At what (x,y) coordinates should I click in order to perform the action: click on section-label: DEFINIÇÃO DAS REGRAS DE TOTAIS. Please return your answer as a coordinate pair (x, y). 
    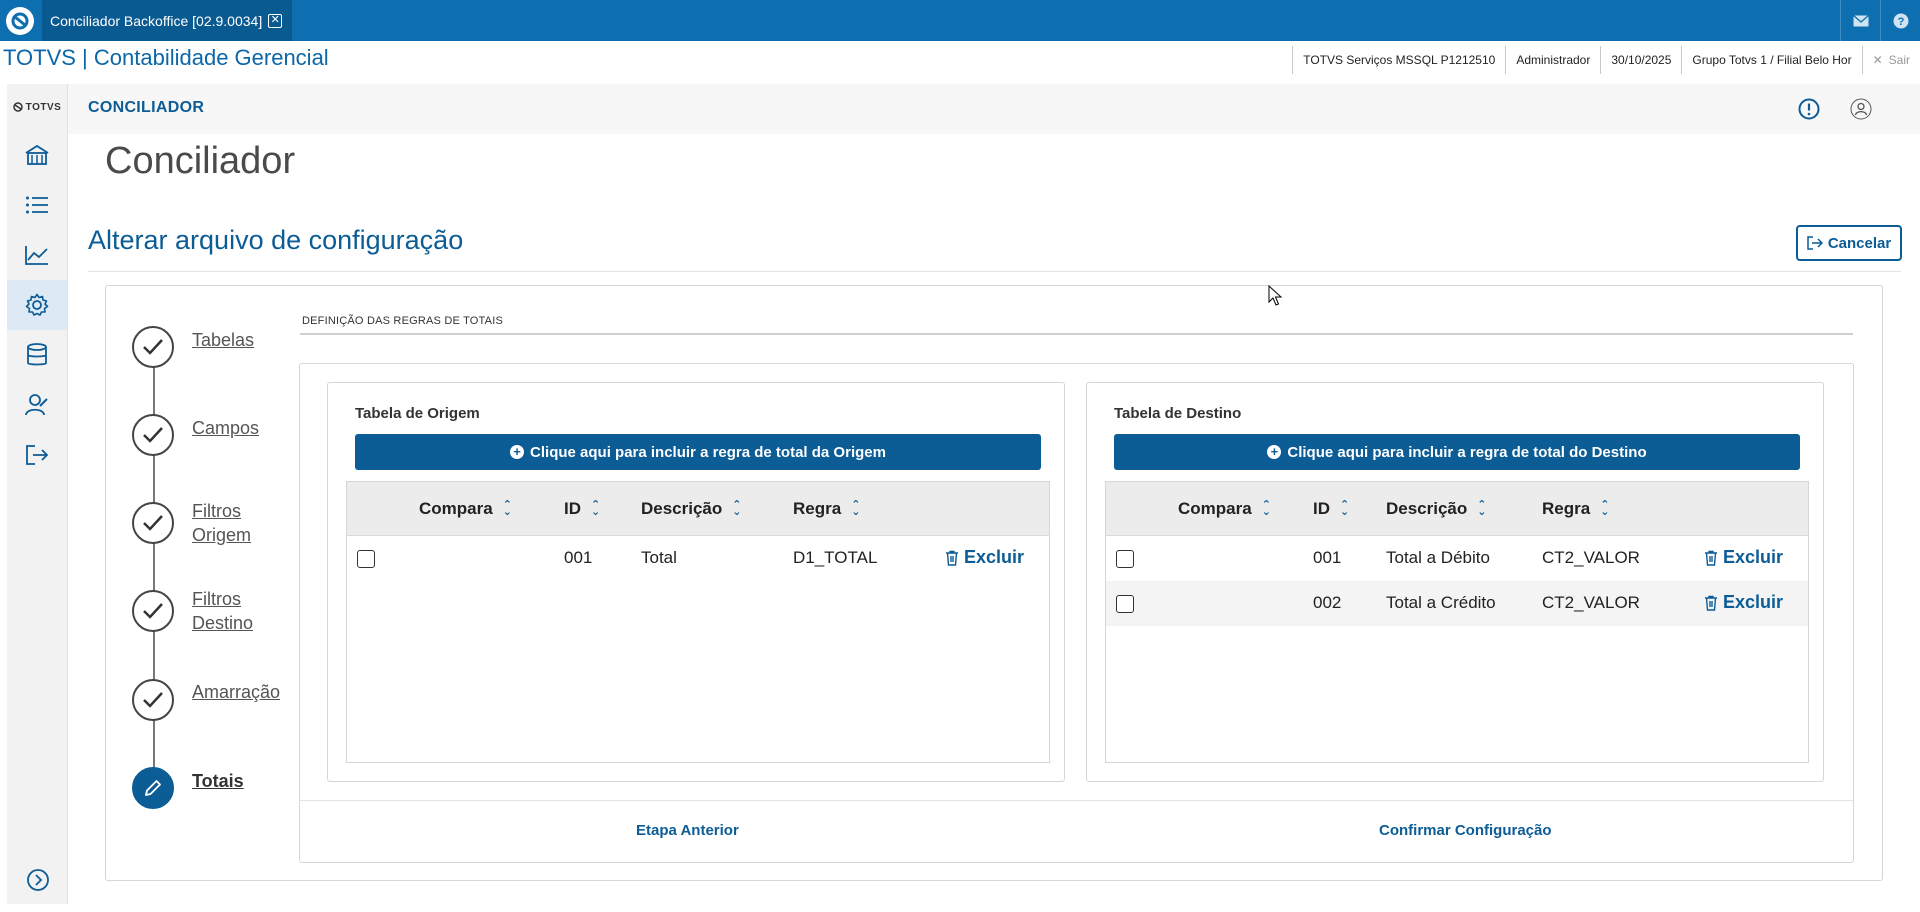
    Looking at the image, I should click on (402, 321).